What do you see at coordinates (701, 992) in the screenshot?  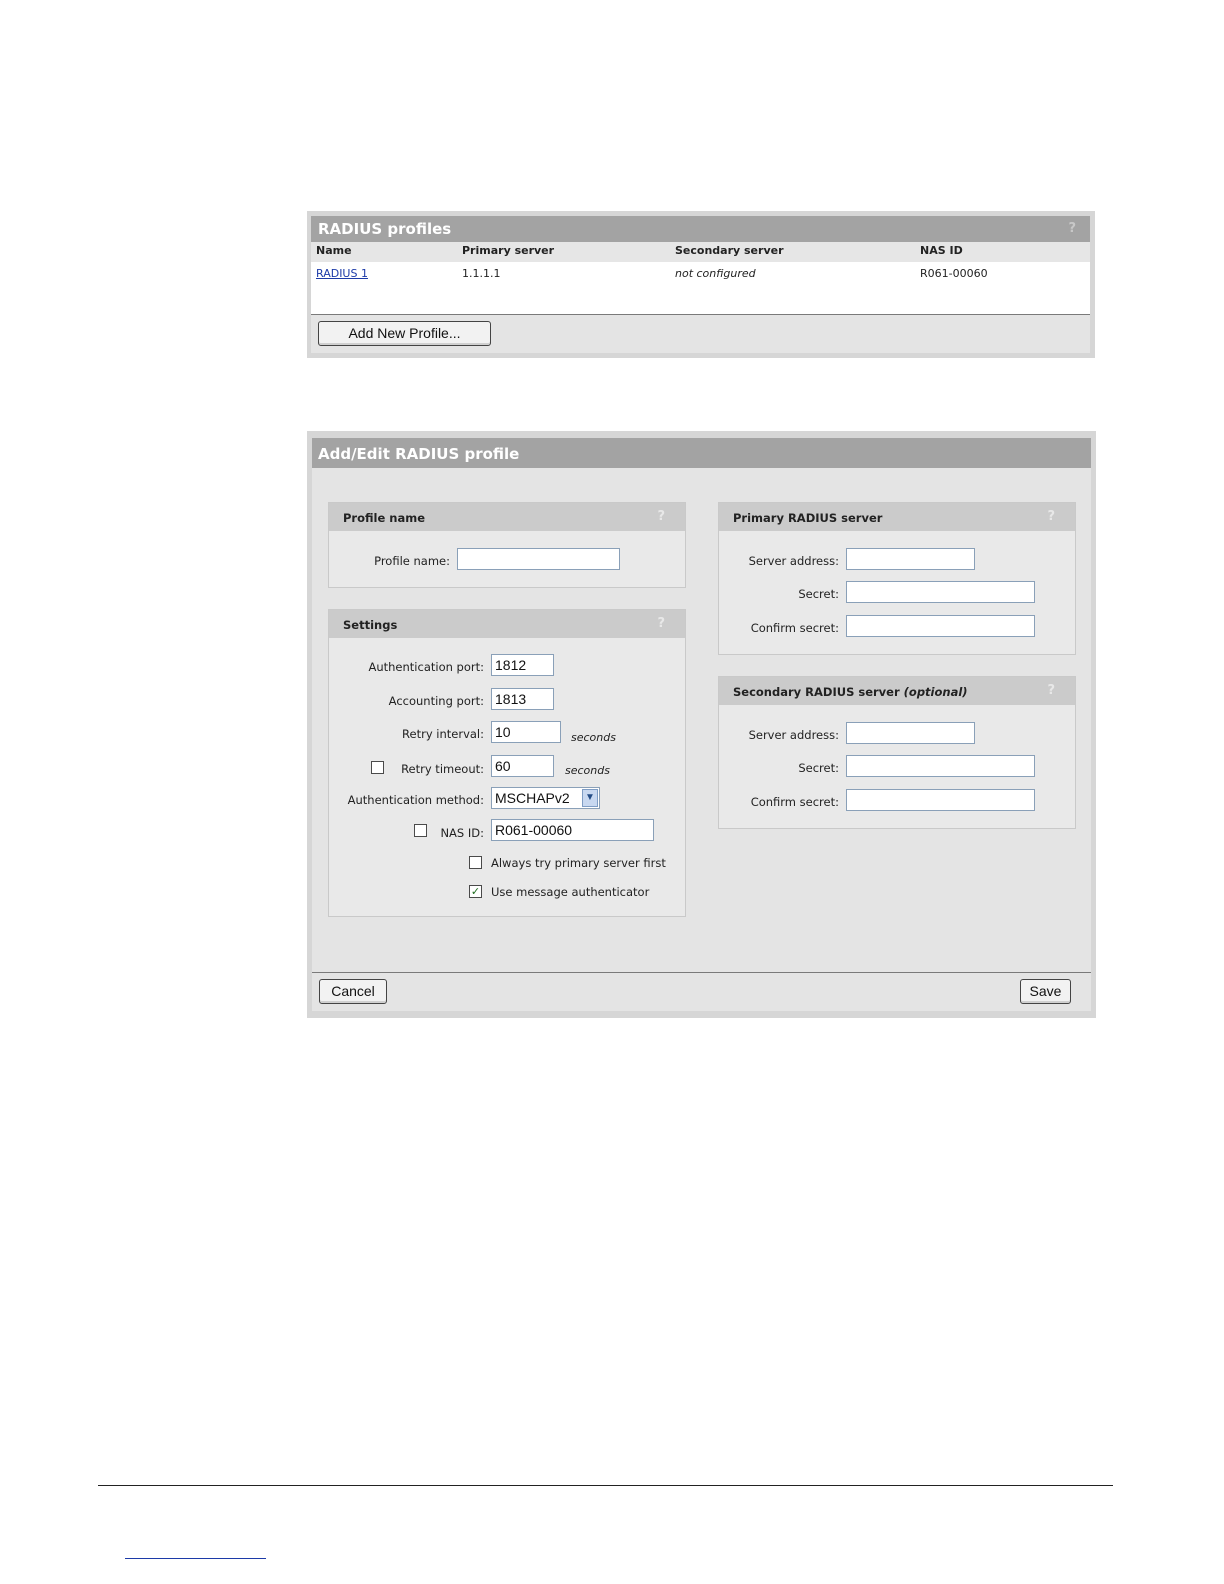 I see `panel-footer: Cancel Save` at bounding box center [701, 992].